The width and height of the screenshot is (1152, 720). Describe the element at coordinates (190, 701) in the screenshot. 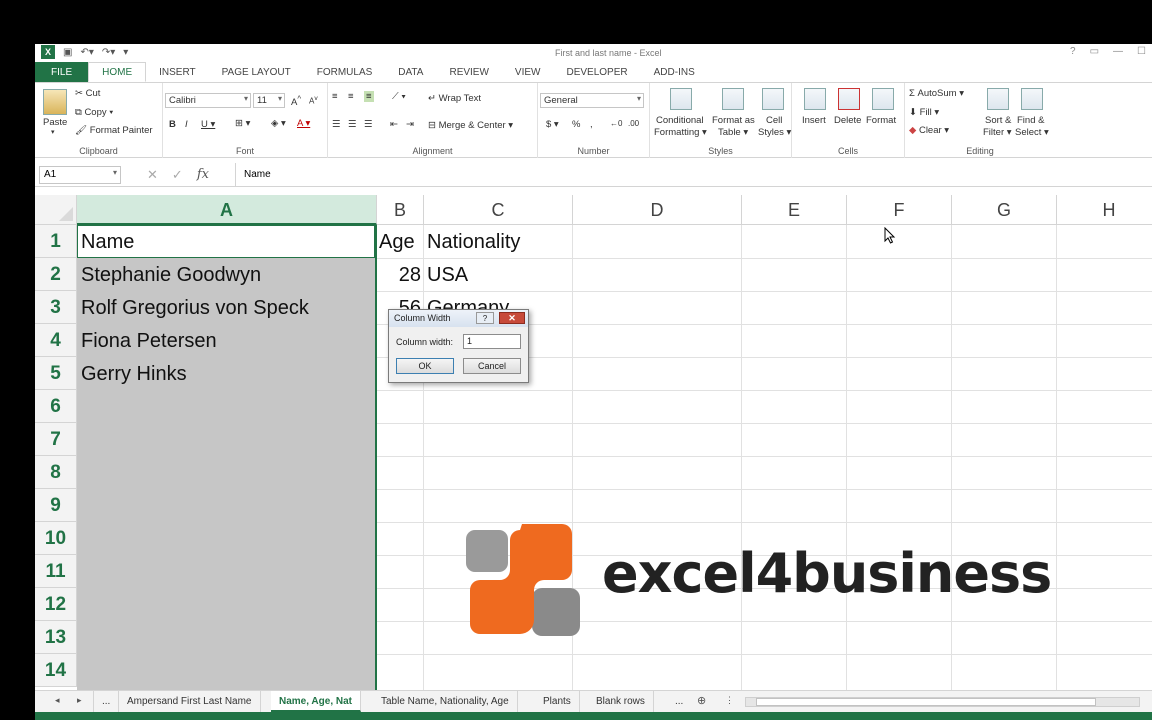

I see `sheet-tab-ampersand: Ampersand First Last Name` at that location.